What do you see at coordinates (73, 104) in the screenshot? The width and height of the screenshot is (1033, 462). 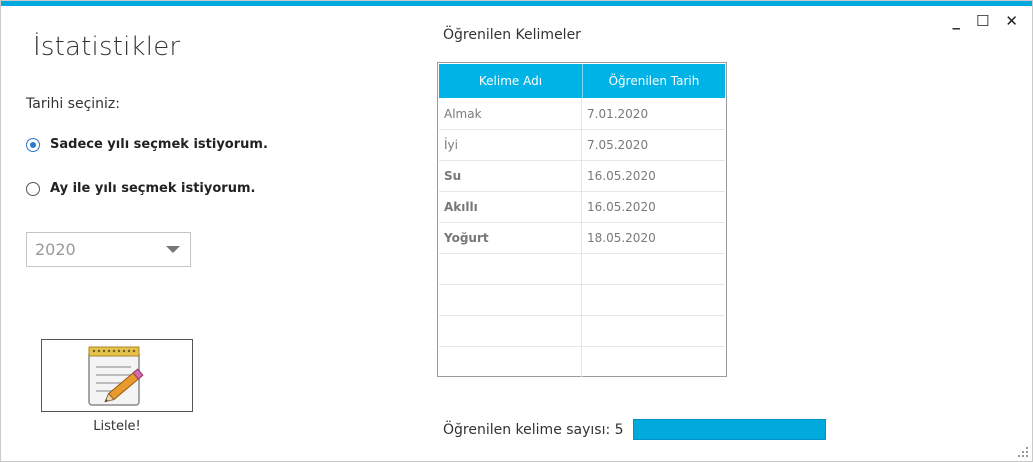 I see `date-label: Tarihi seçiniz:` at bounding box center [73, 104].